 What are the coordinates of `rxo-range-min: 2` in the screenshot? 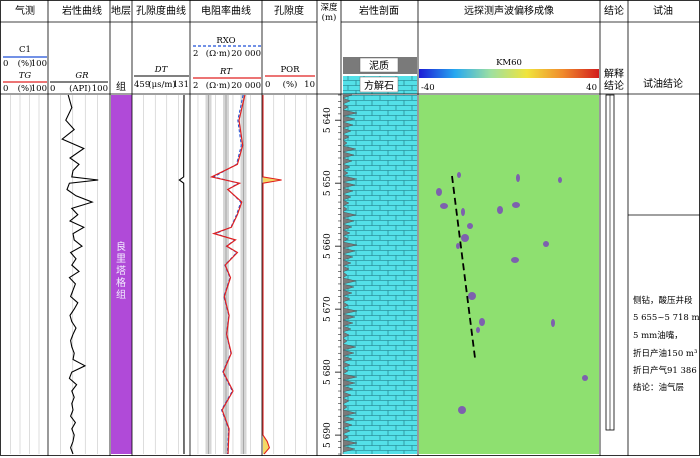 It's located at (195, 54).